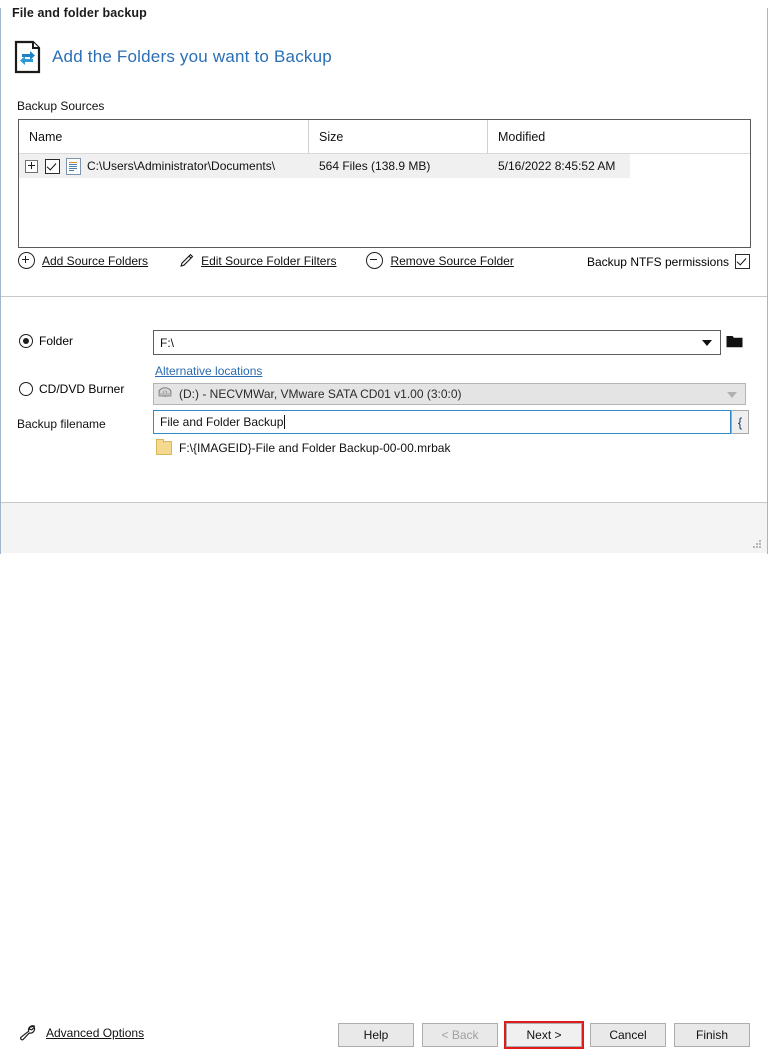 This screenshot has width=768, height=1049. What do you see at coordinates (181, 166) in the screenshot?
I see `row-path-label: C:\Users\Administrator\Documents\` at bounding box center [181, 166].